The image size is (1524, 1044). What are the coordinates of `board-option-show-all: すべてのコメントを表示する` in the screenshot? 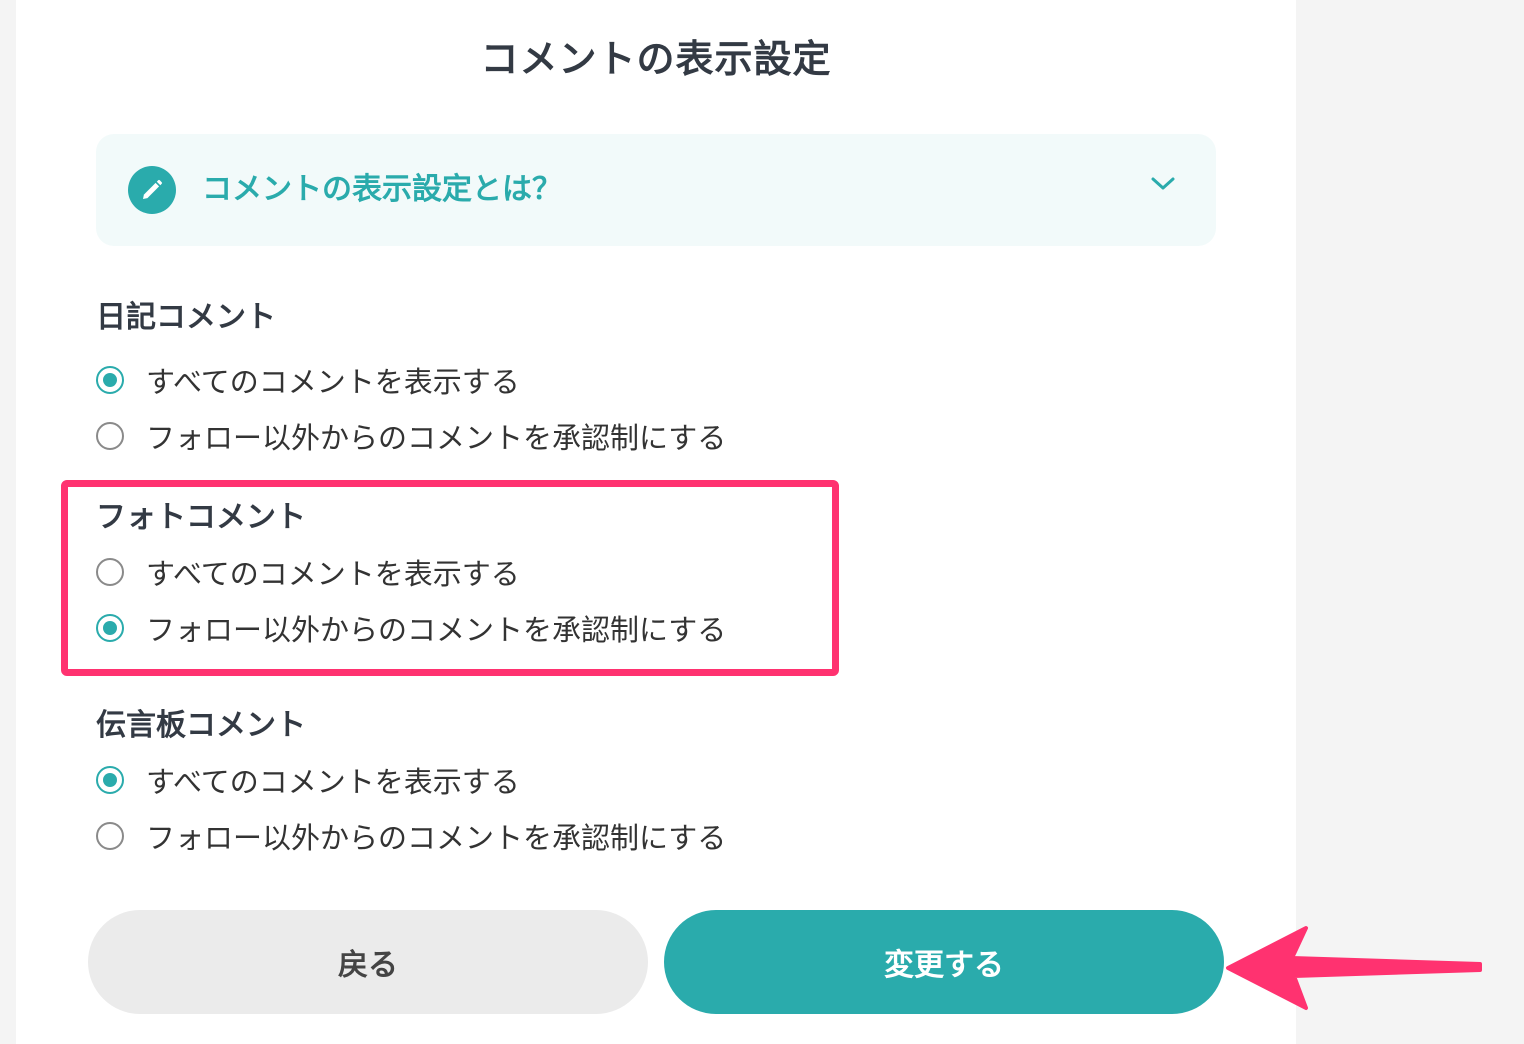 It's located at (411, 780).